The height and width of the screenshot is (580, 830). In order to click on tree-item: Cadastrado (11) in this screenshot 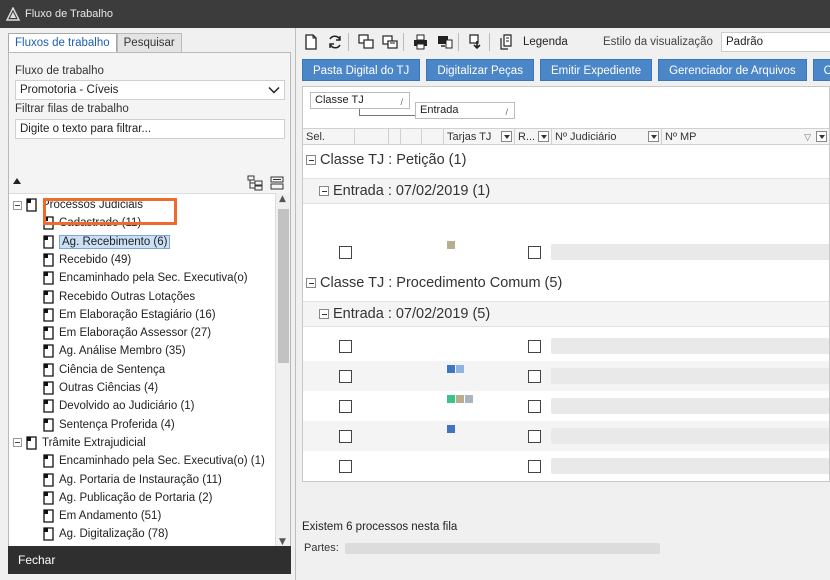, I will do `click(92, 223)`.